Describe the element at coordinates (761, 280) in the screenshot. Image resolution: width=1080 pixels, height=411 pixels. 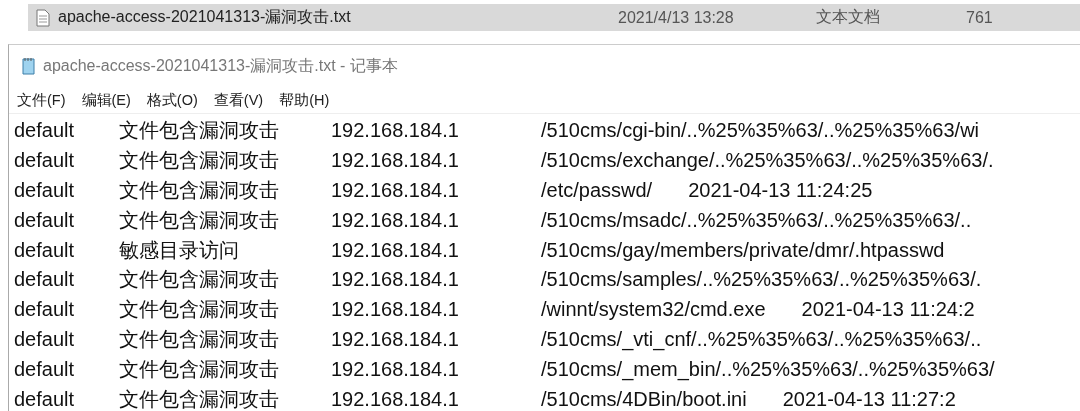
I see `log-text: /510cms/samples/..%25%35%63/..%25%35%63/.` at that location.